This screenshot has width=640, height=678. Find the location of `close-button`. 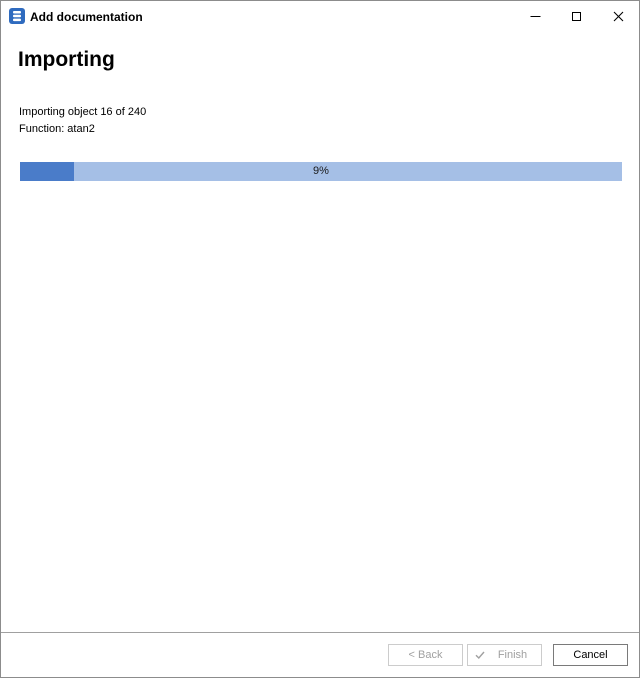

close-button is located at coordinates (618, 16).